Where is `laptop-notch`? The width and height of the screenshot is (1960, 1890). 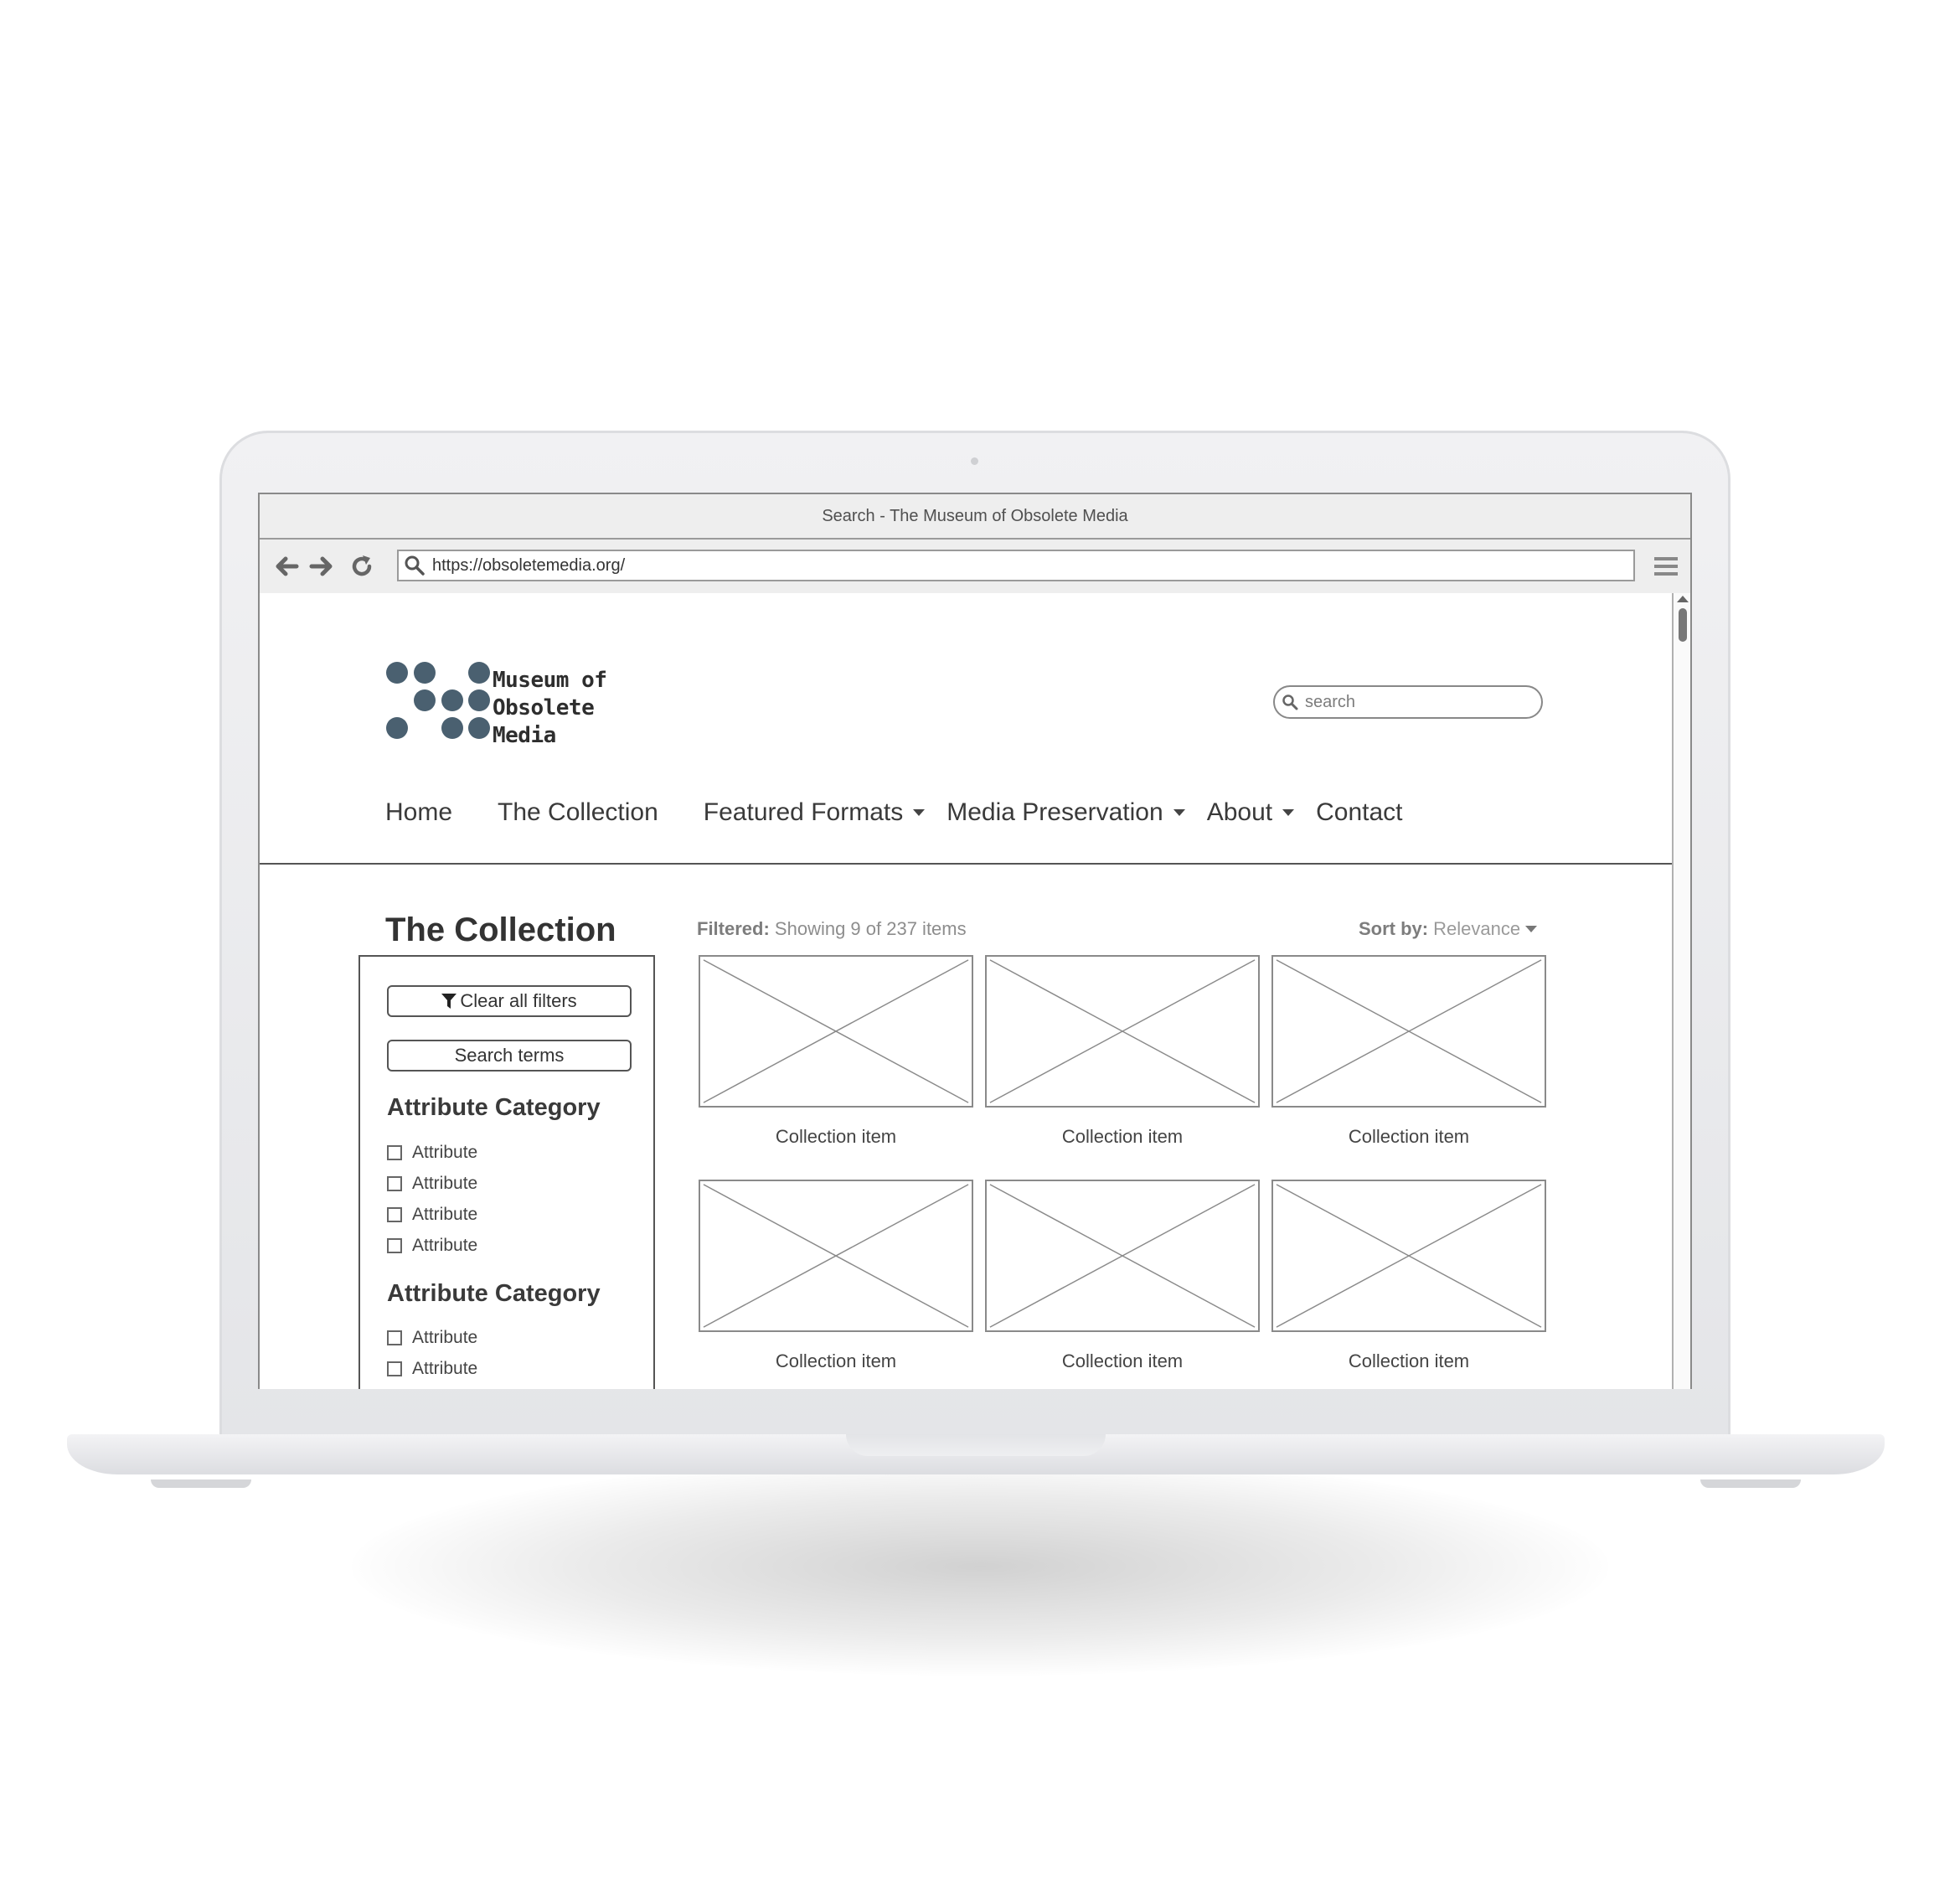 laptop-notch is located at coordinates (976, 1445).